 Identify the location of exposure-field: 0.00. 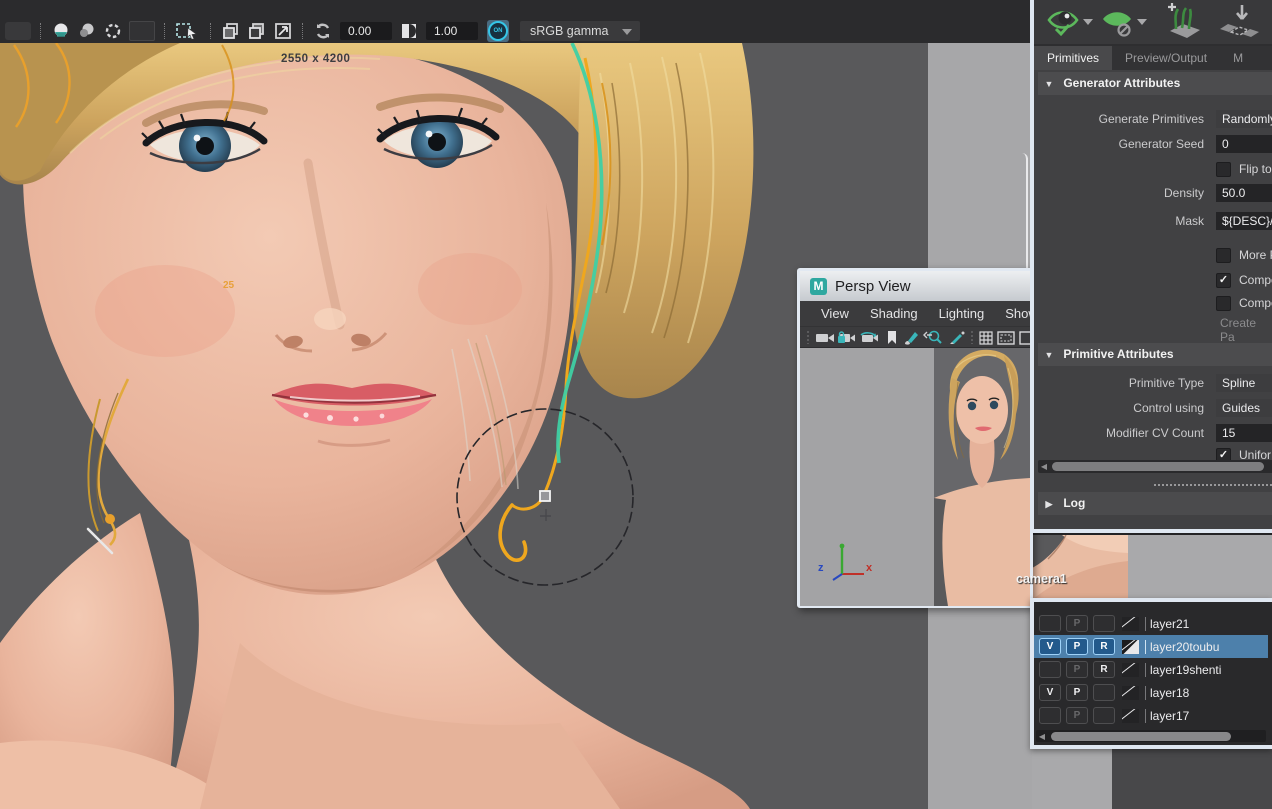
(366, 31).